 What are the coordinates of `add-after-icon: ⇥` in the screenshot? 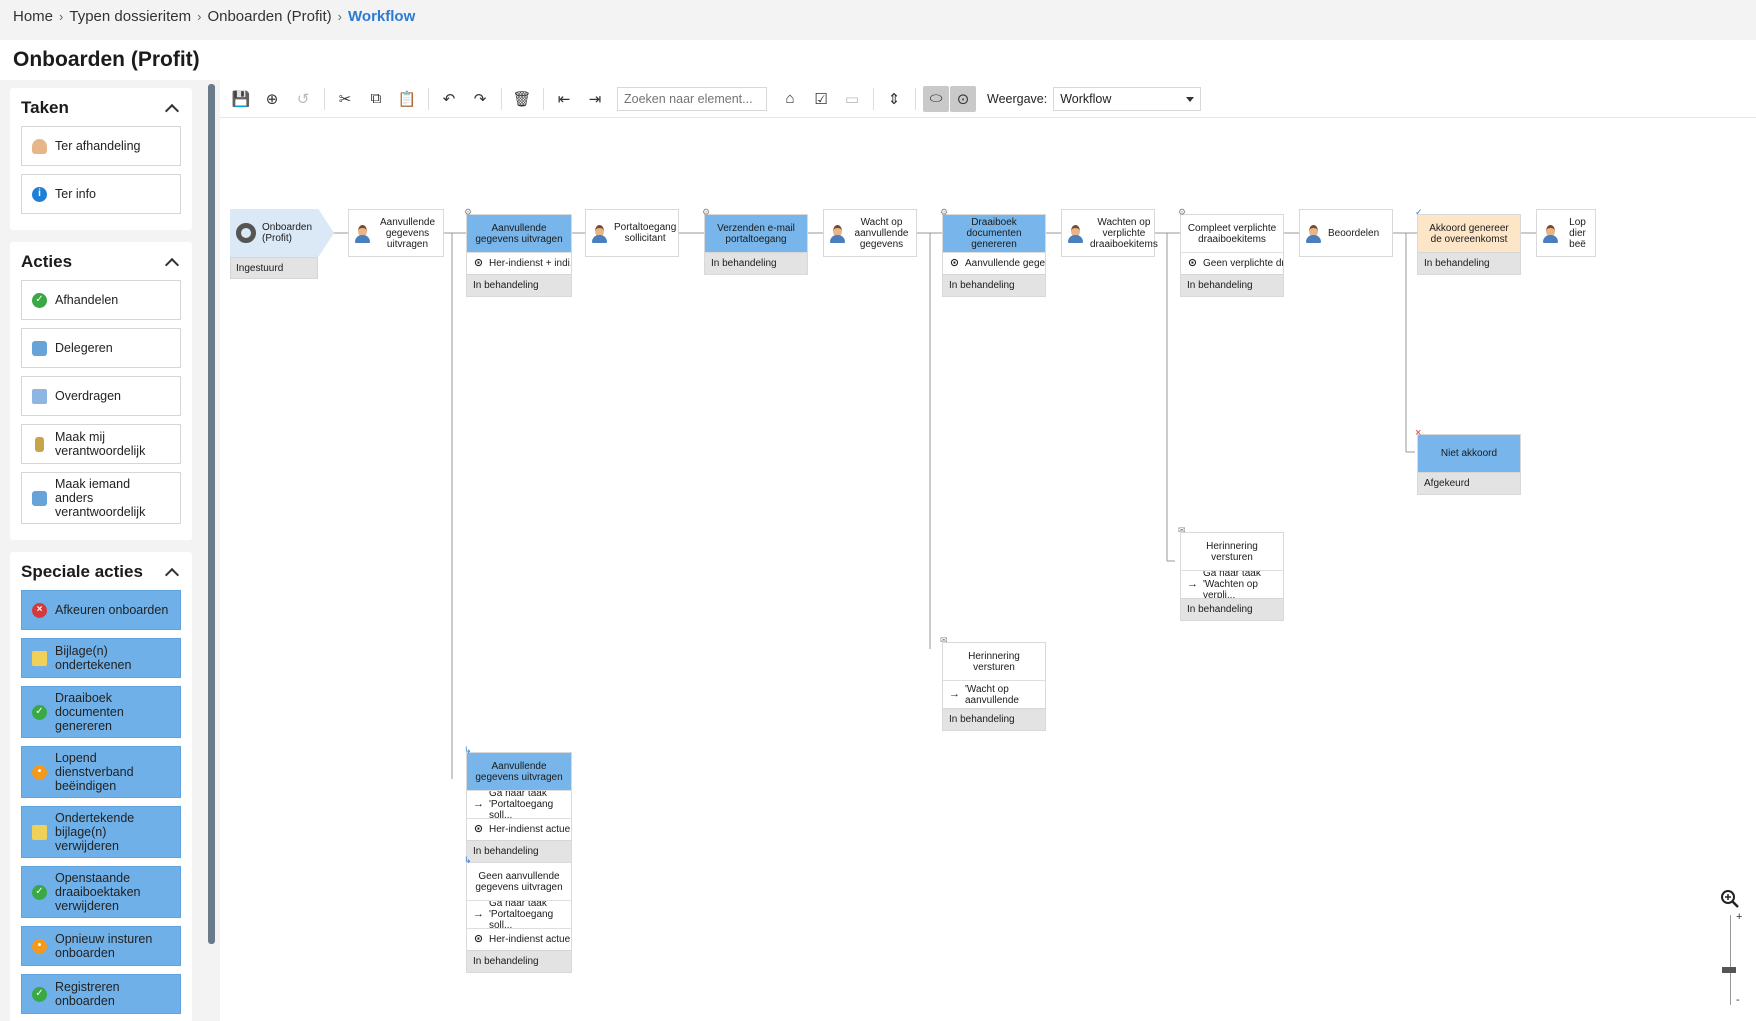 It's located at (595, 99).